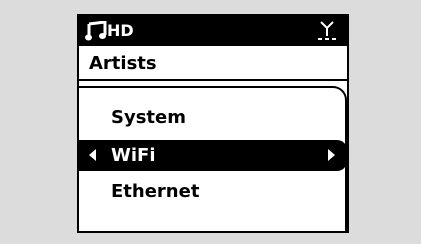  What do you see at coordinates (148, 117) in the screenshot?
I see `menu-item-label: System` at bounding box center [148, 117].